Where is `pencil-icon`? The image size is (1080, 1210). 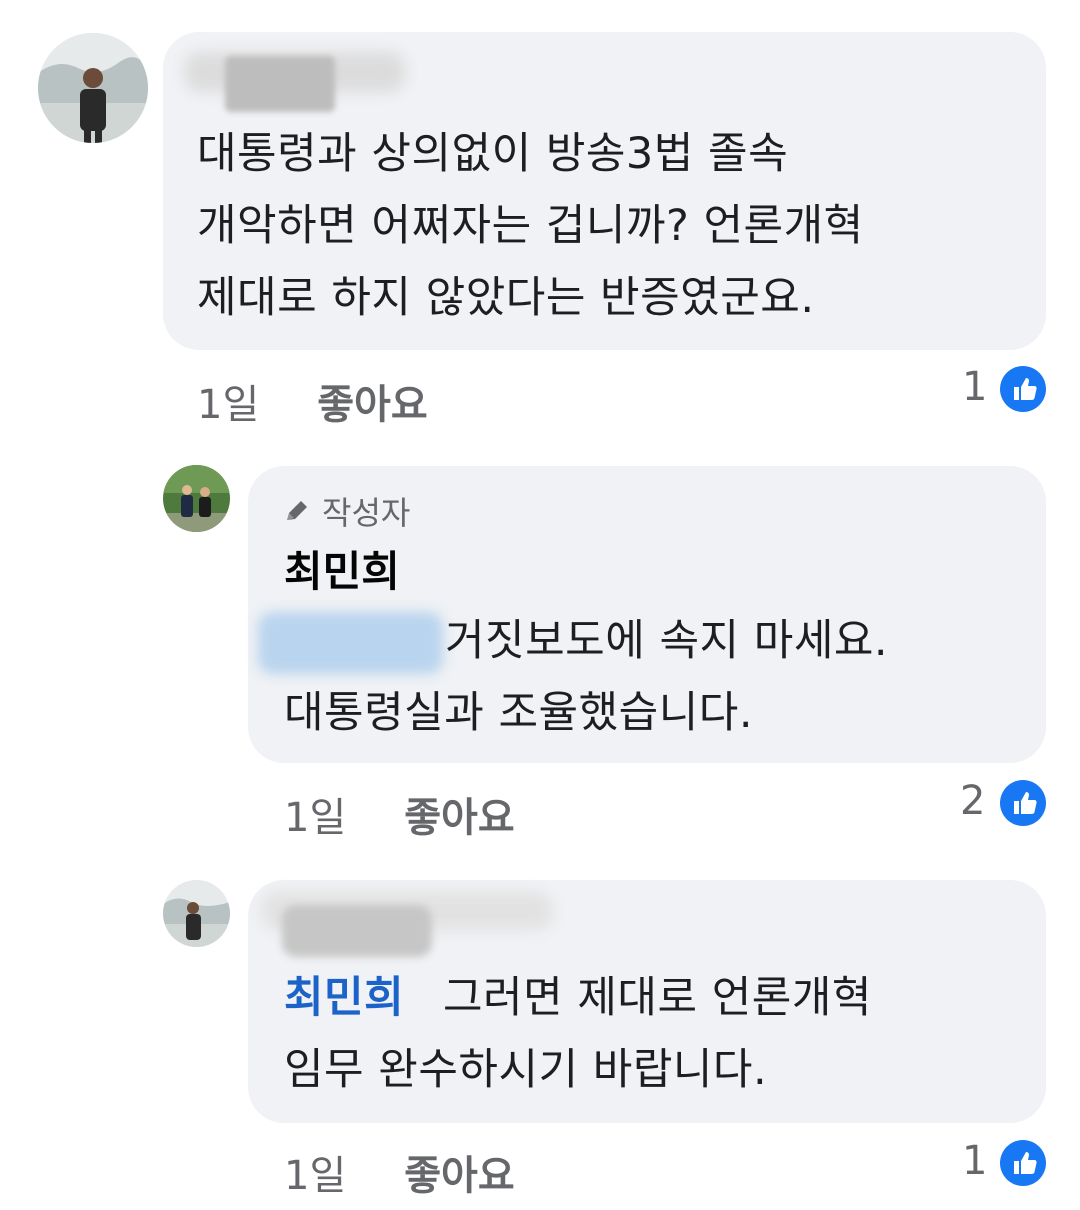 pencil-icon is located at coordinates (297, 510).